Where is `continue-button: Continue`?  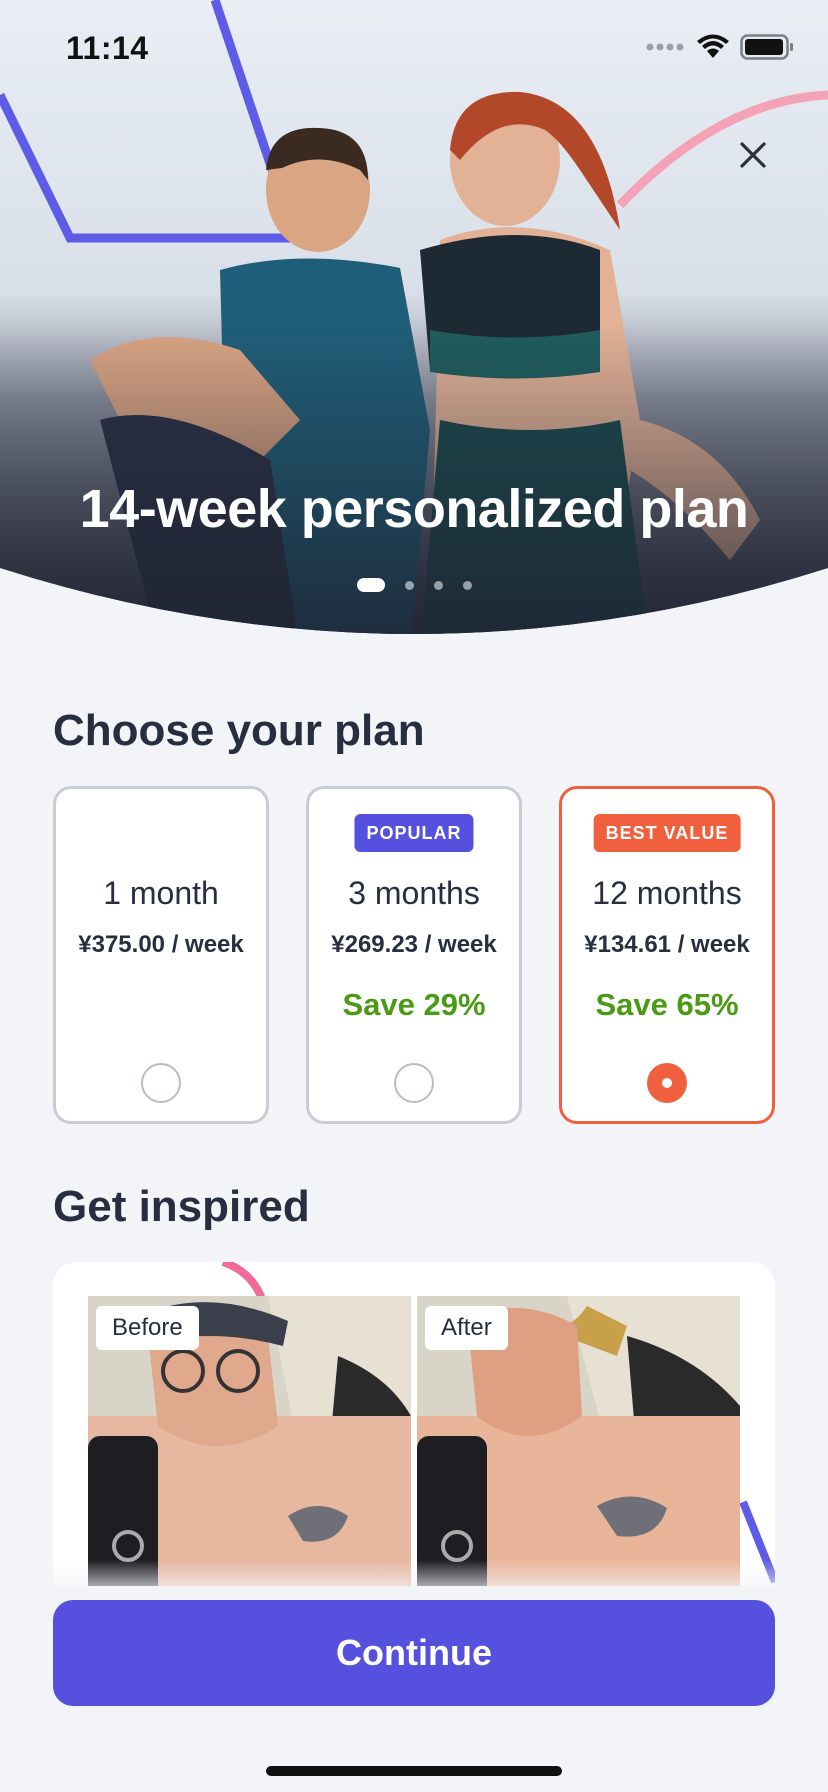 continue-button: Continue is located at coordinates (414, 1653).